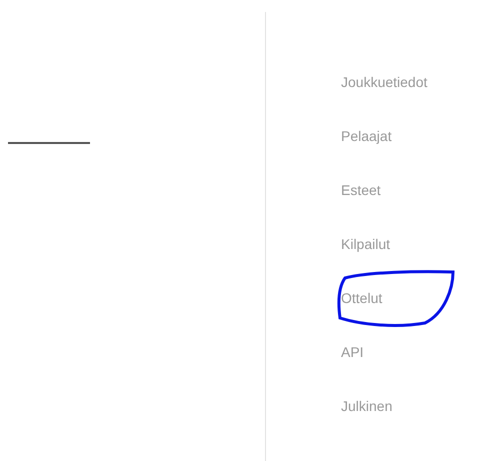 This screenshot has width=500, height=461. What do you see at coordinates (361, 190) in the screenshot?
I see `nav-link: Esteet` at bounding box center [361, 190].